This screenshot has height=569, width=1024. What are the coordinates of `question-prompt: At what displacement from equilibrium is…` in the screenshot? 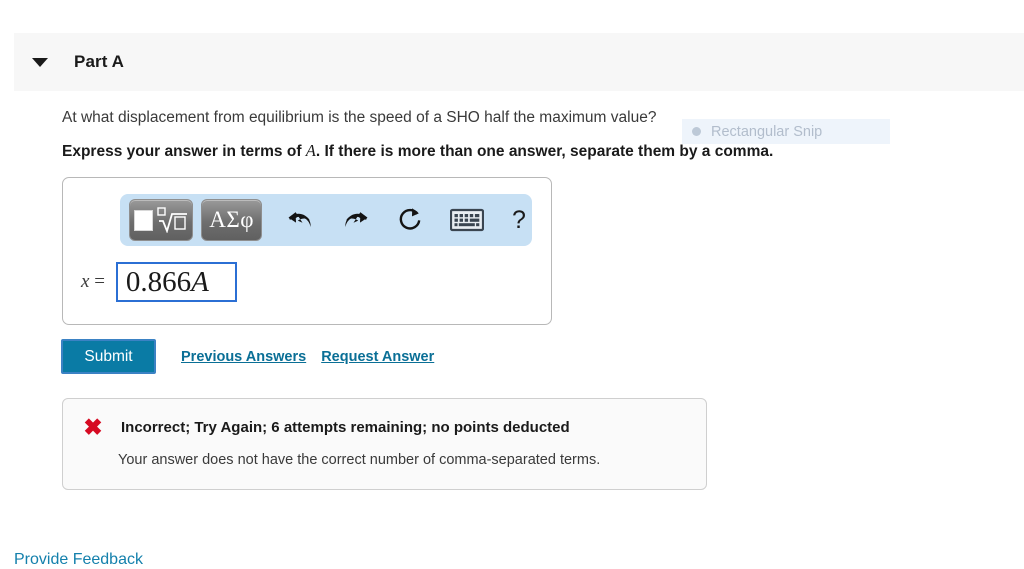 It's located at (359, 117).